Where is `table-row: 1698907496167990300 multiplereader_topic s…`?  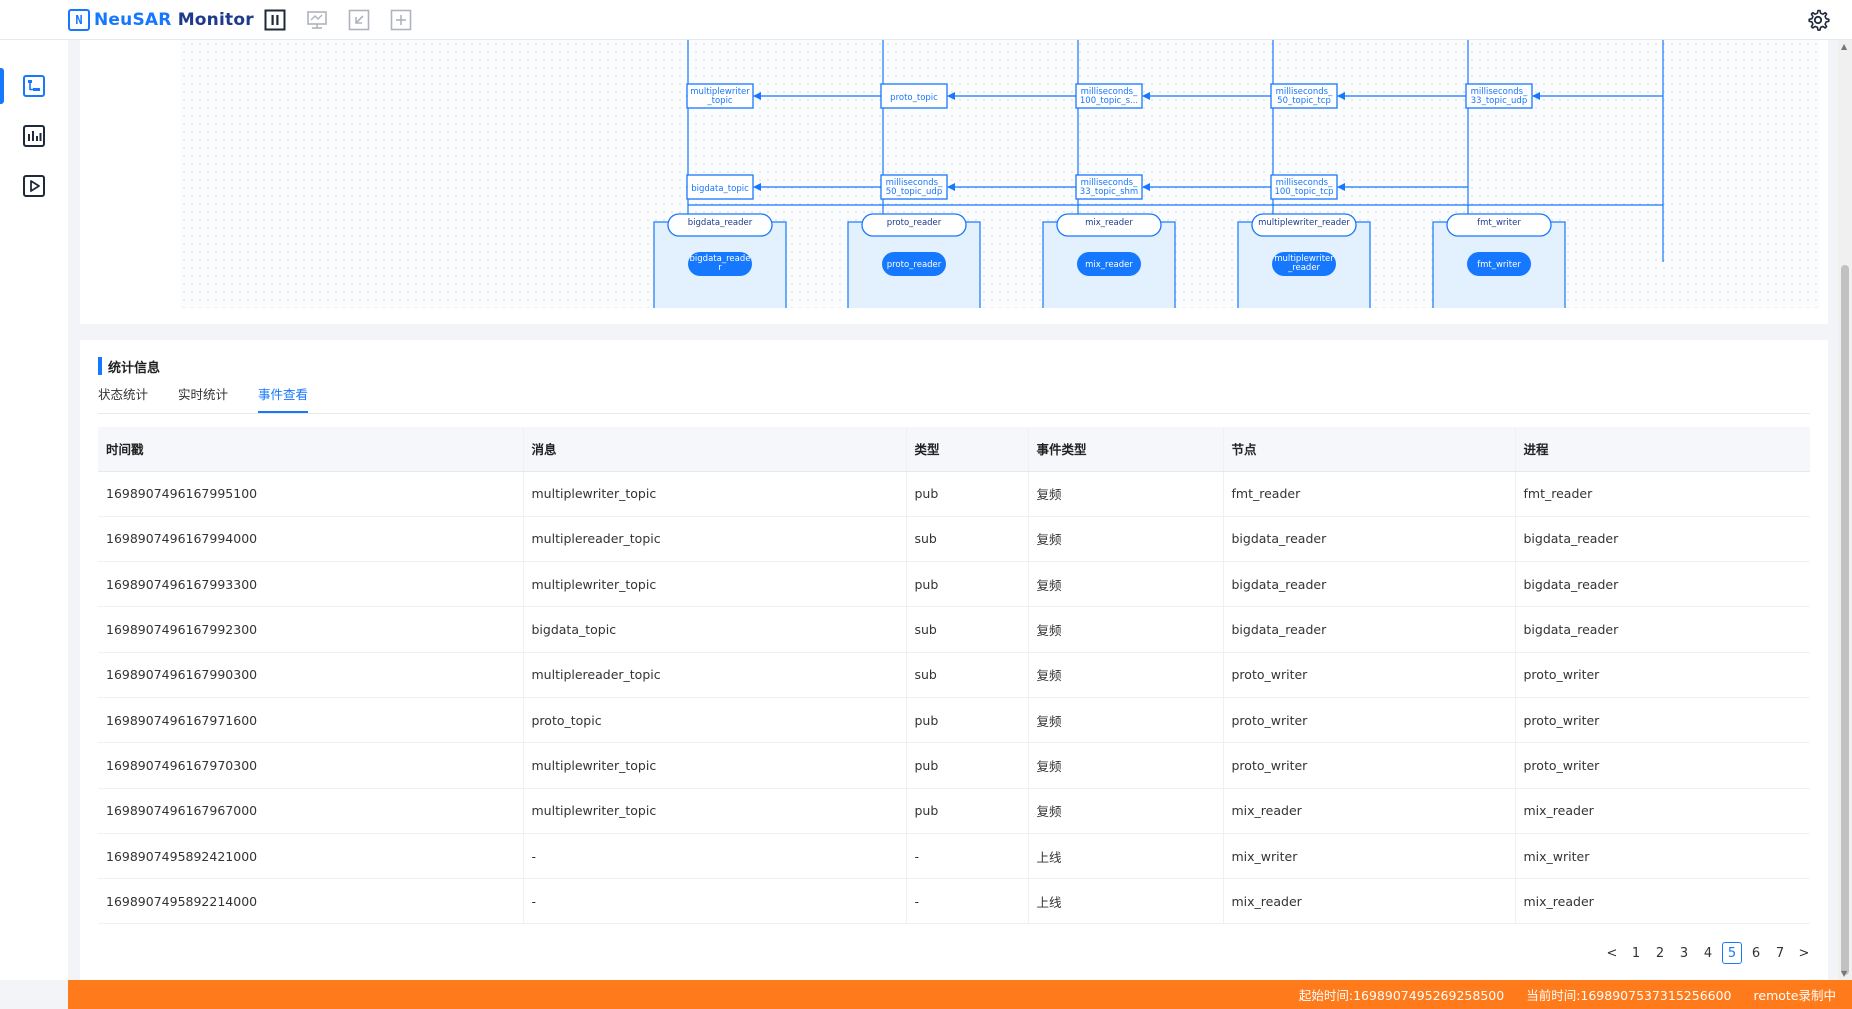
table-row: 1698907496167990300 multiplereader_topic s… is located at coordinates (954, 675).